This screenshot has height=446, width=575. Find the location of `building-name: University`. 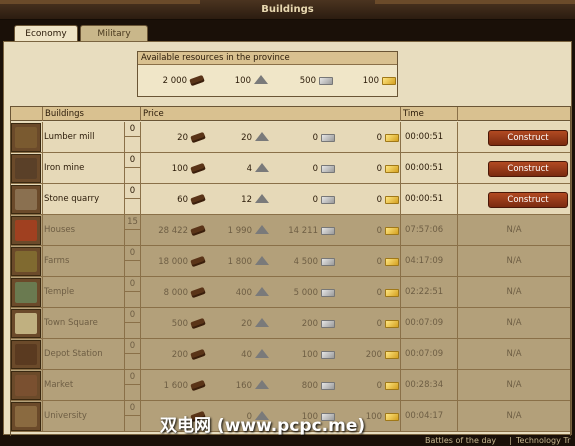

building-name: University is located at coordinates (83, 416).